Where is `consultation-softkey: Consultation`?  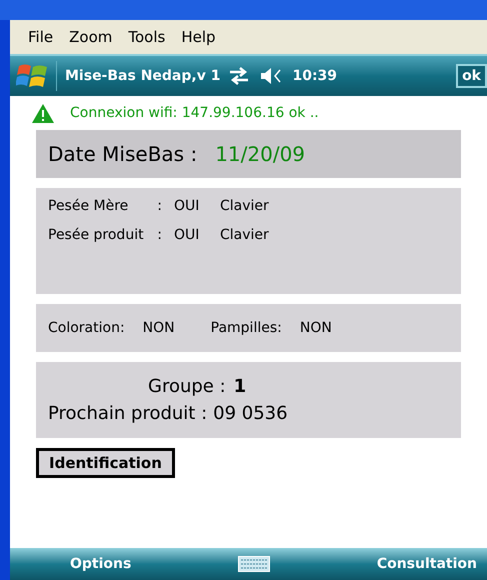
consultation-softkey: Consultation is located at coordinates (426, 564).